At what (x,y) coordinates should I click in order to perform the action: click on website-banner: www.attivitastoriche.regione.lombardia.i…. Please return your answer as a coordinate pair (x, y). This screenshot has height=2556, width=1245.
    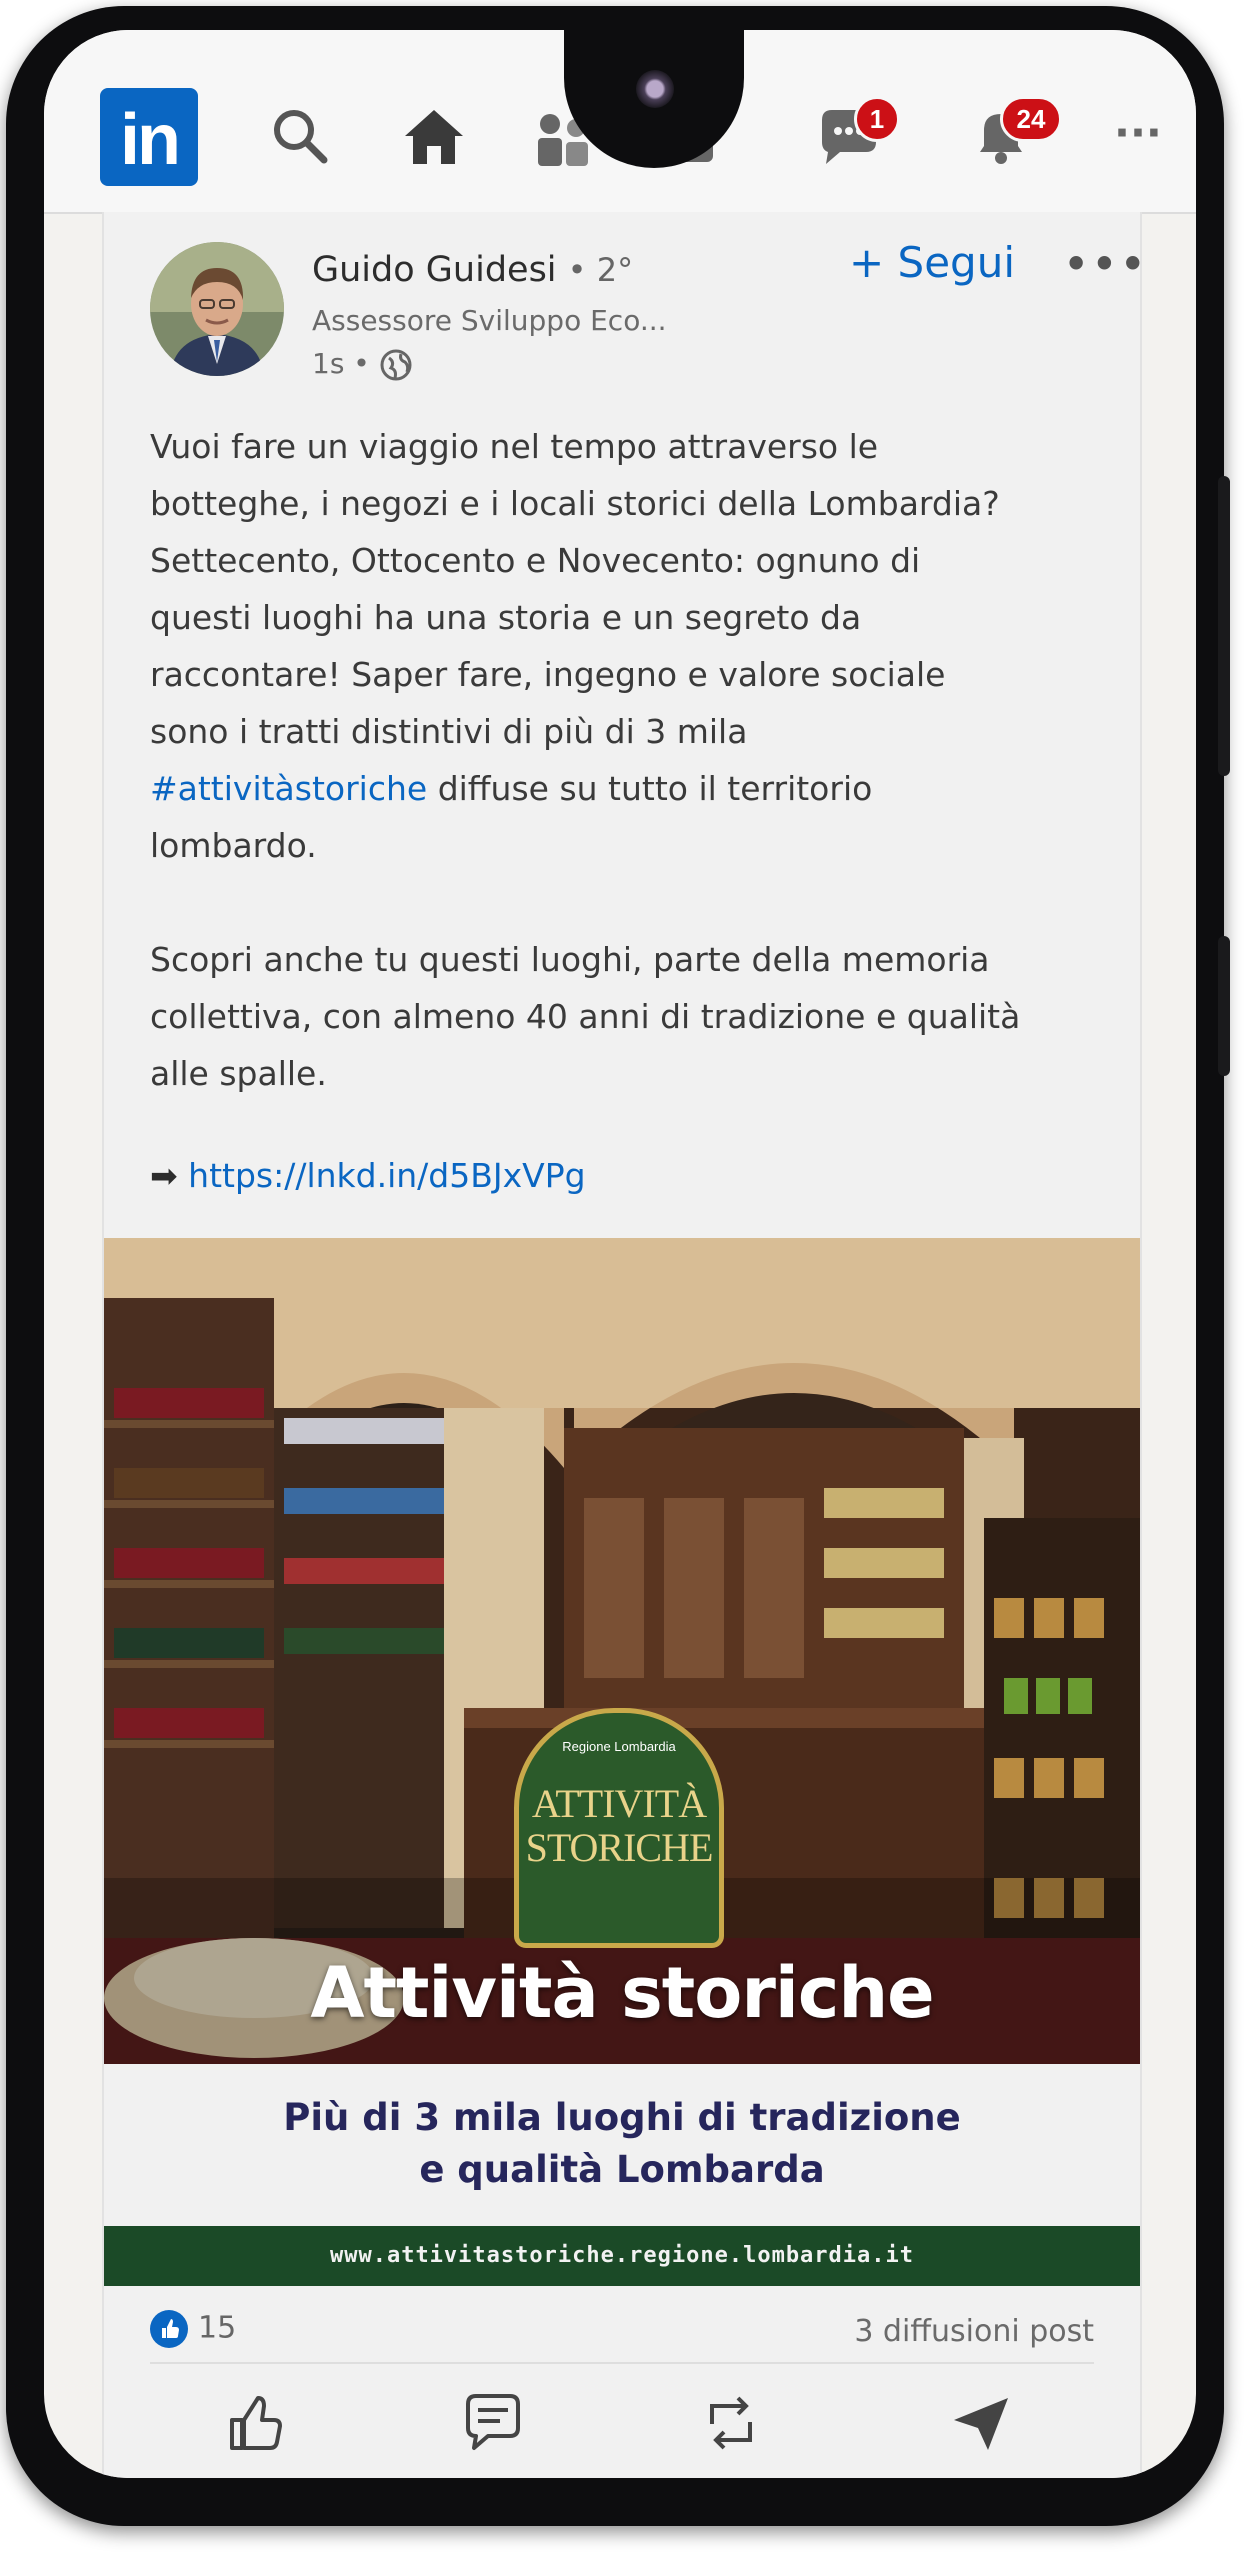
    Looking at the image, I should click on (622, 2256).